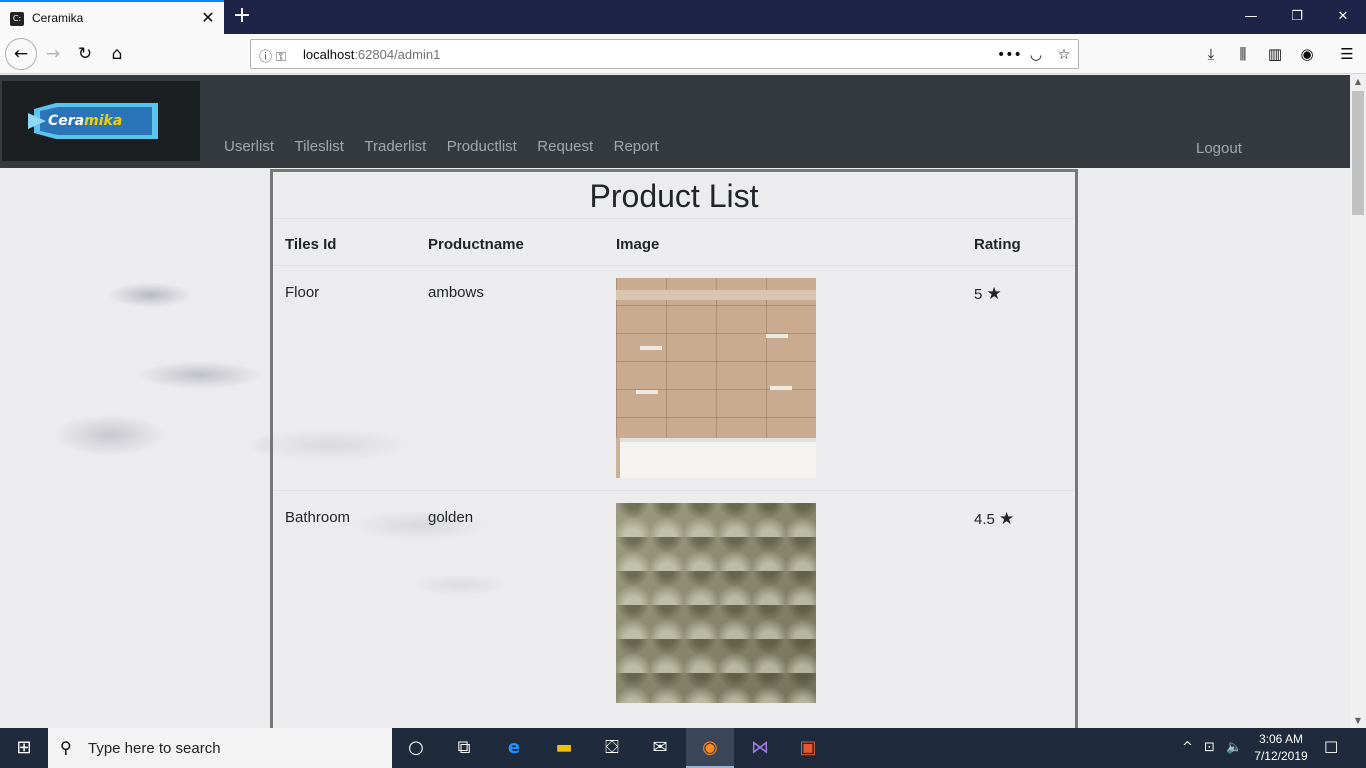 The width and height of the screenshot is (1366, 768). Describe the element at coordinates (1281, 739) in the screenshot. I see `clock-time: 3:06 AM` at that location.